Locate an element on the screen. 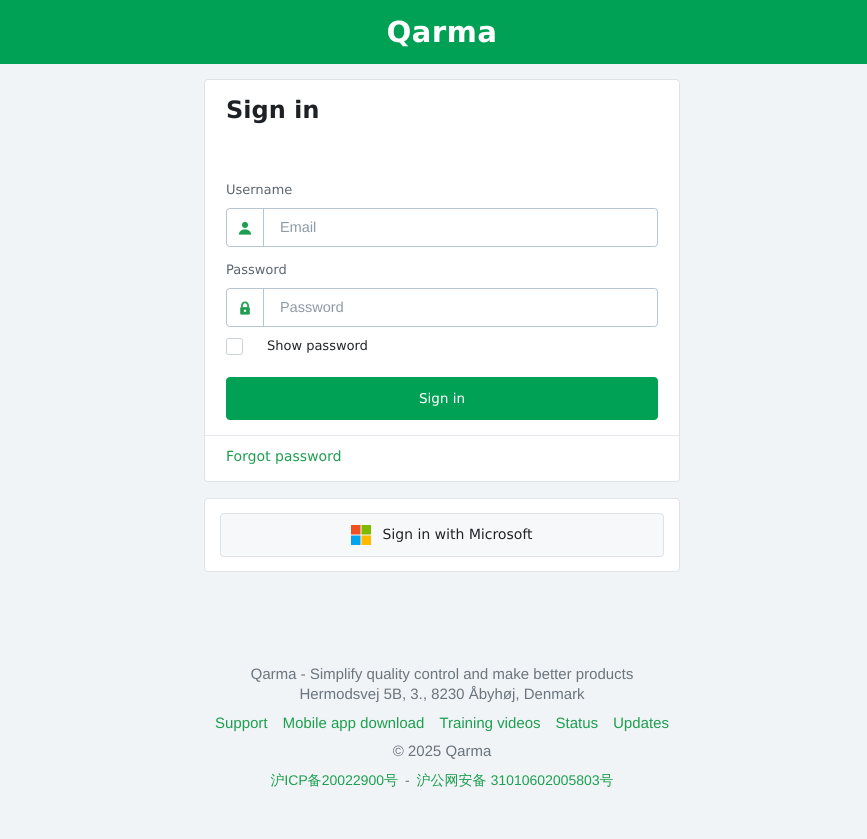  copyright-text: © 2025 Qarma is located at coordinates (442, 752).